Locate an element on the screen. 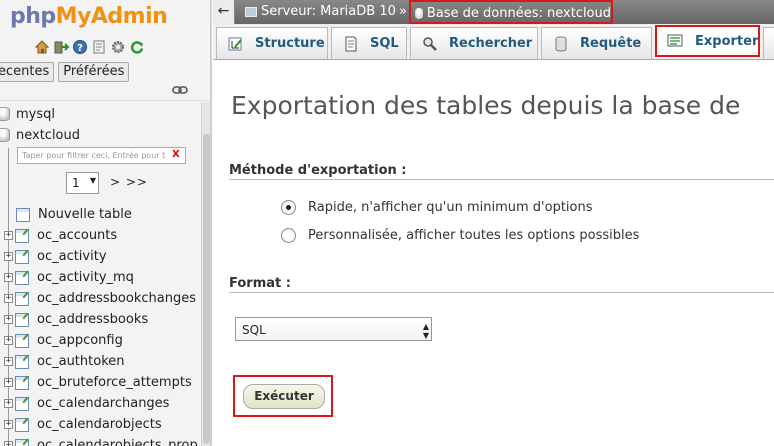 The image size is (774, 446). new-table-item: Nouvelle table is located at coordinates (74, 214).